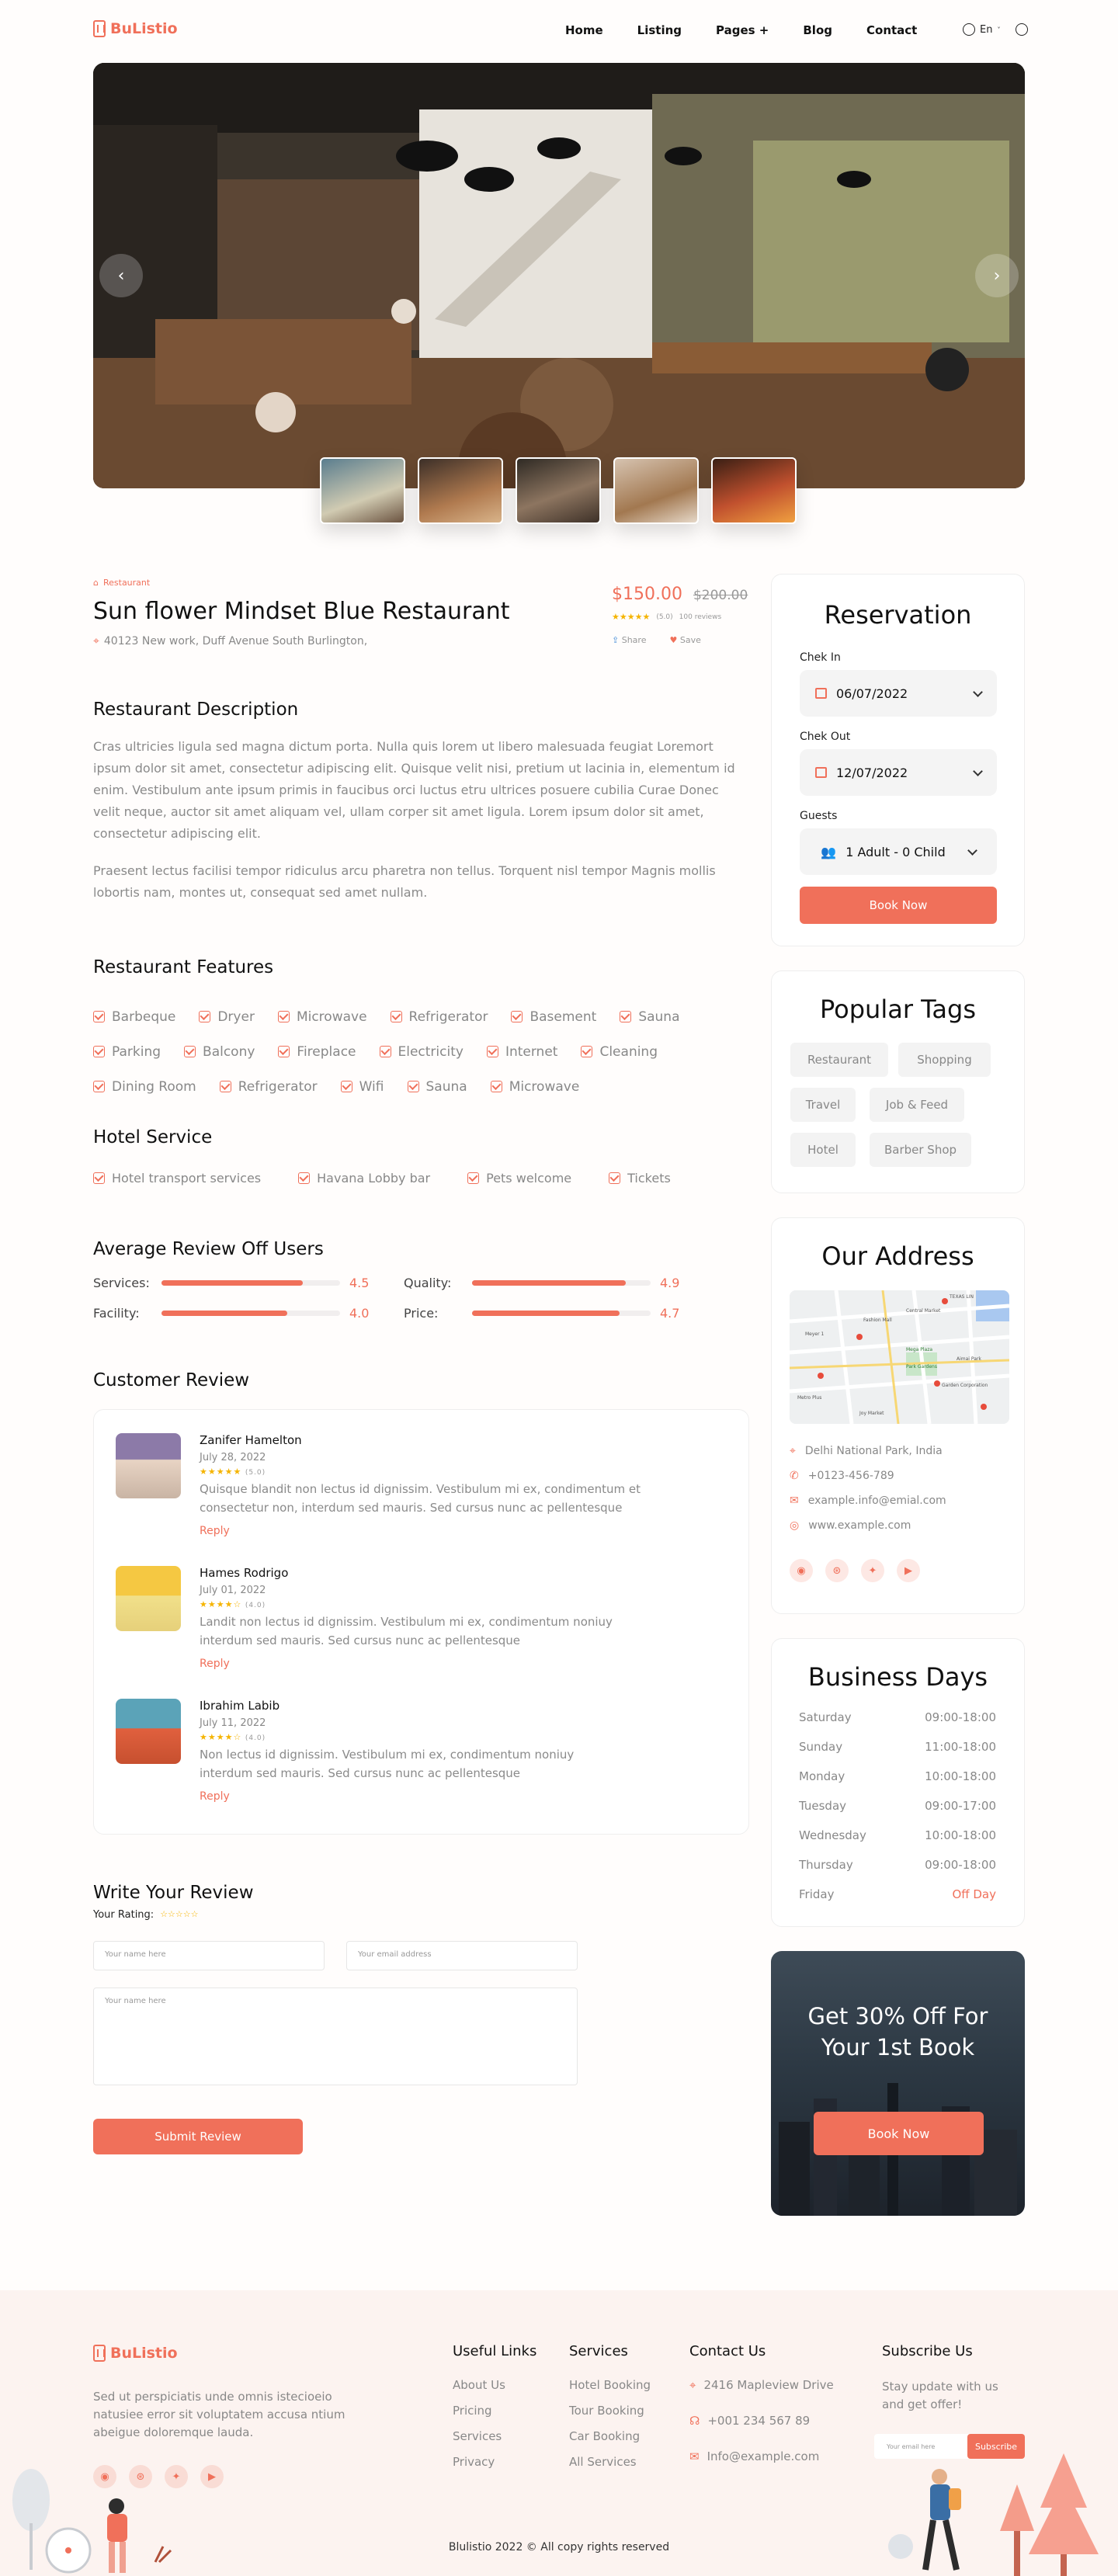 This screenshot has height=2576, width=1118. Describe the element at coordinates (944, 1060) in the screenshot. I see `tag-shopping: Shopping` at that location.